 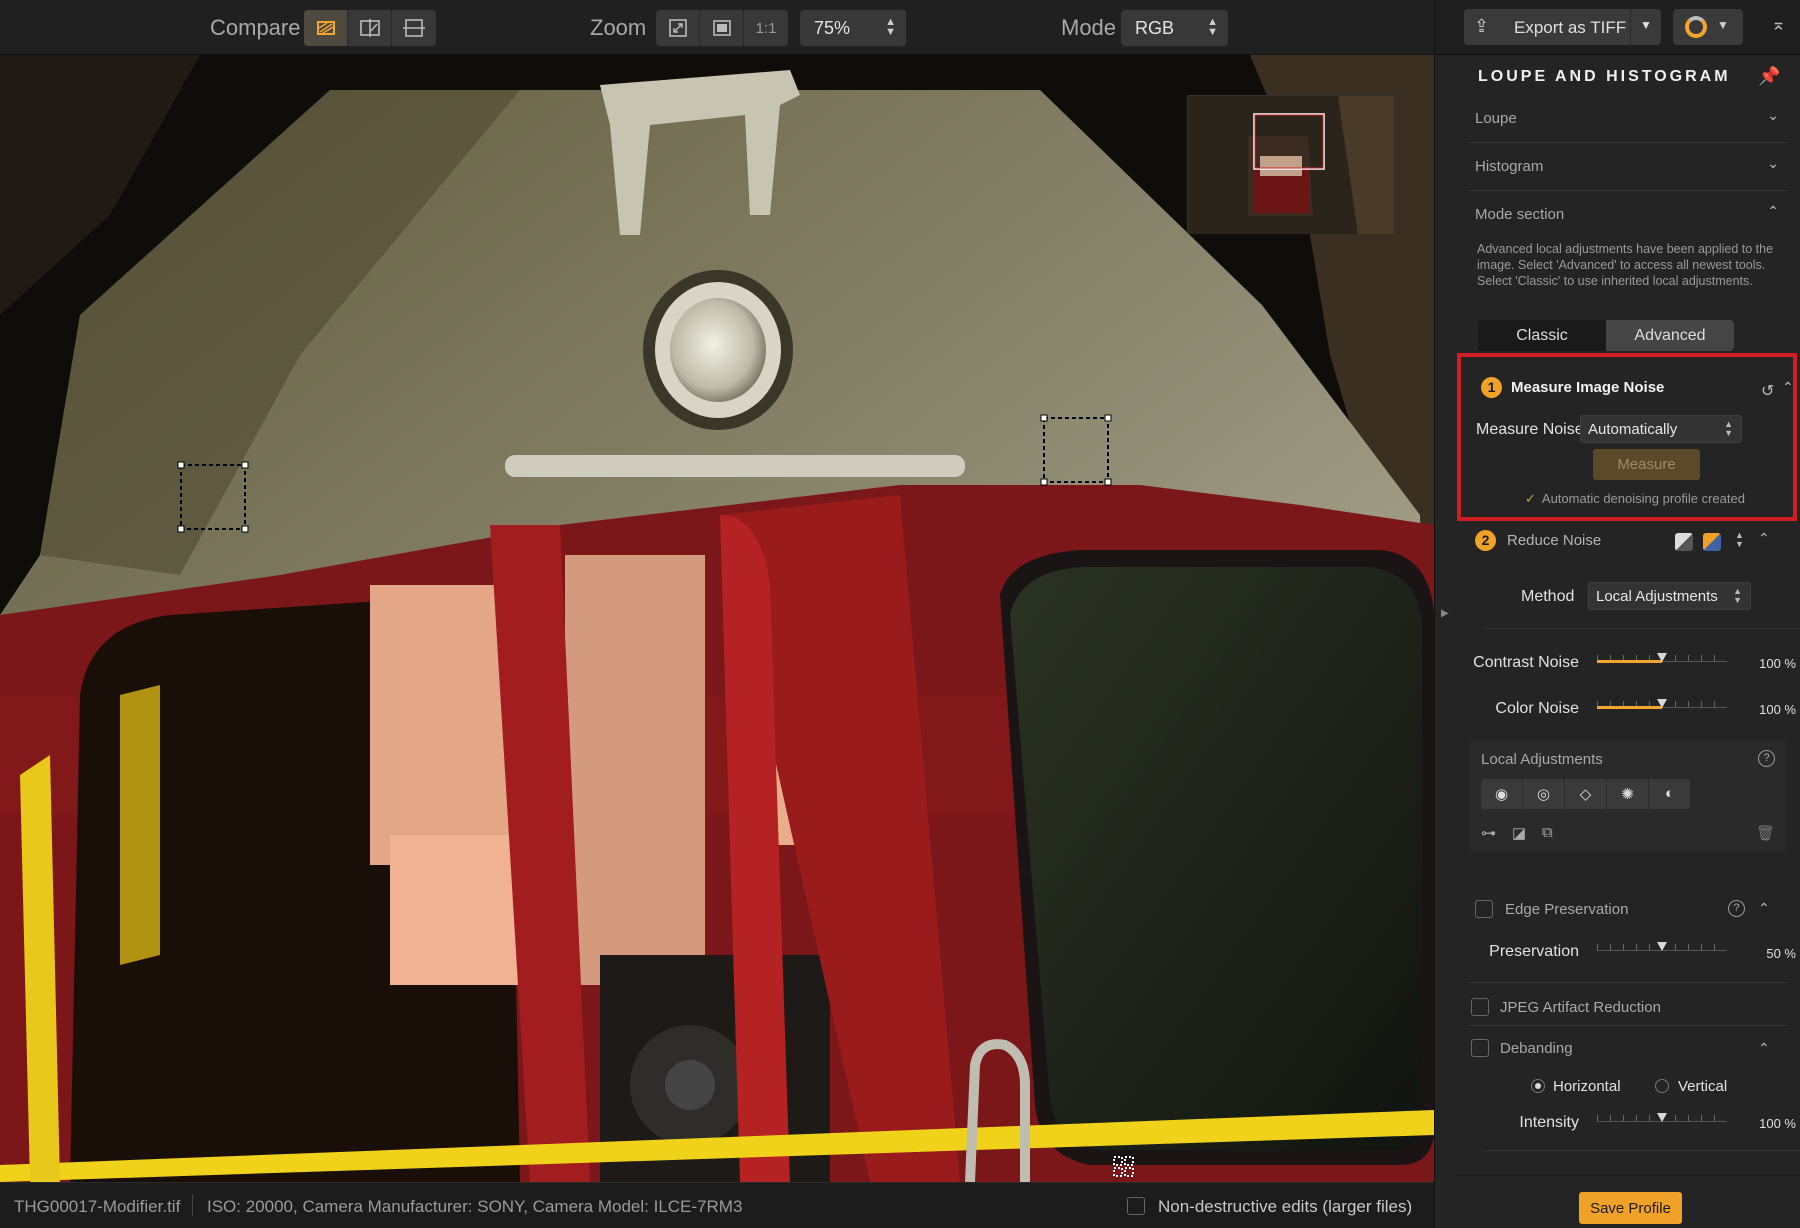 I want to click on mode-segmented-control: Classic Advanced, so click(x=1606, y=335).